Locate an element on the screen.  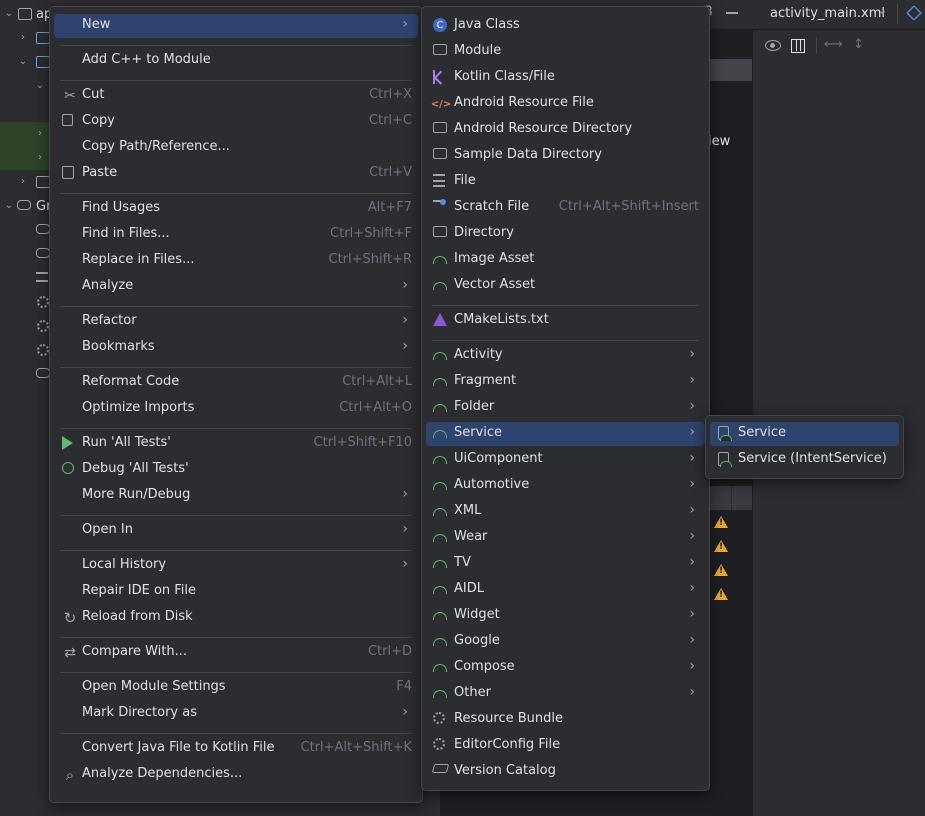
context-menu-item-compare-with: Compare With... Ctrl+D is located at coordinates (236, 653).